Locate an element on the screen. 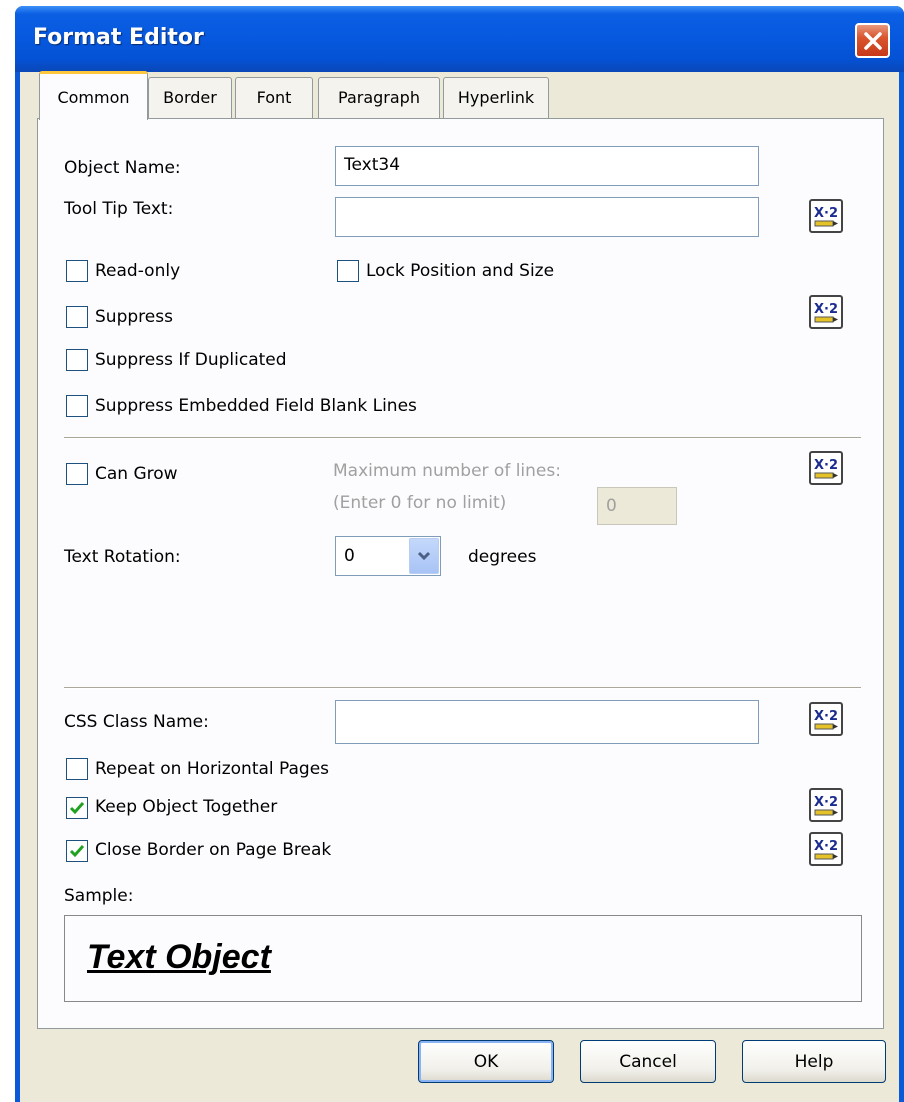 The image size is (904, 1102). text-rotation-value: 0 is located at coordinates (349, 556).